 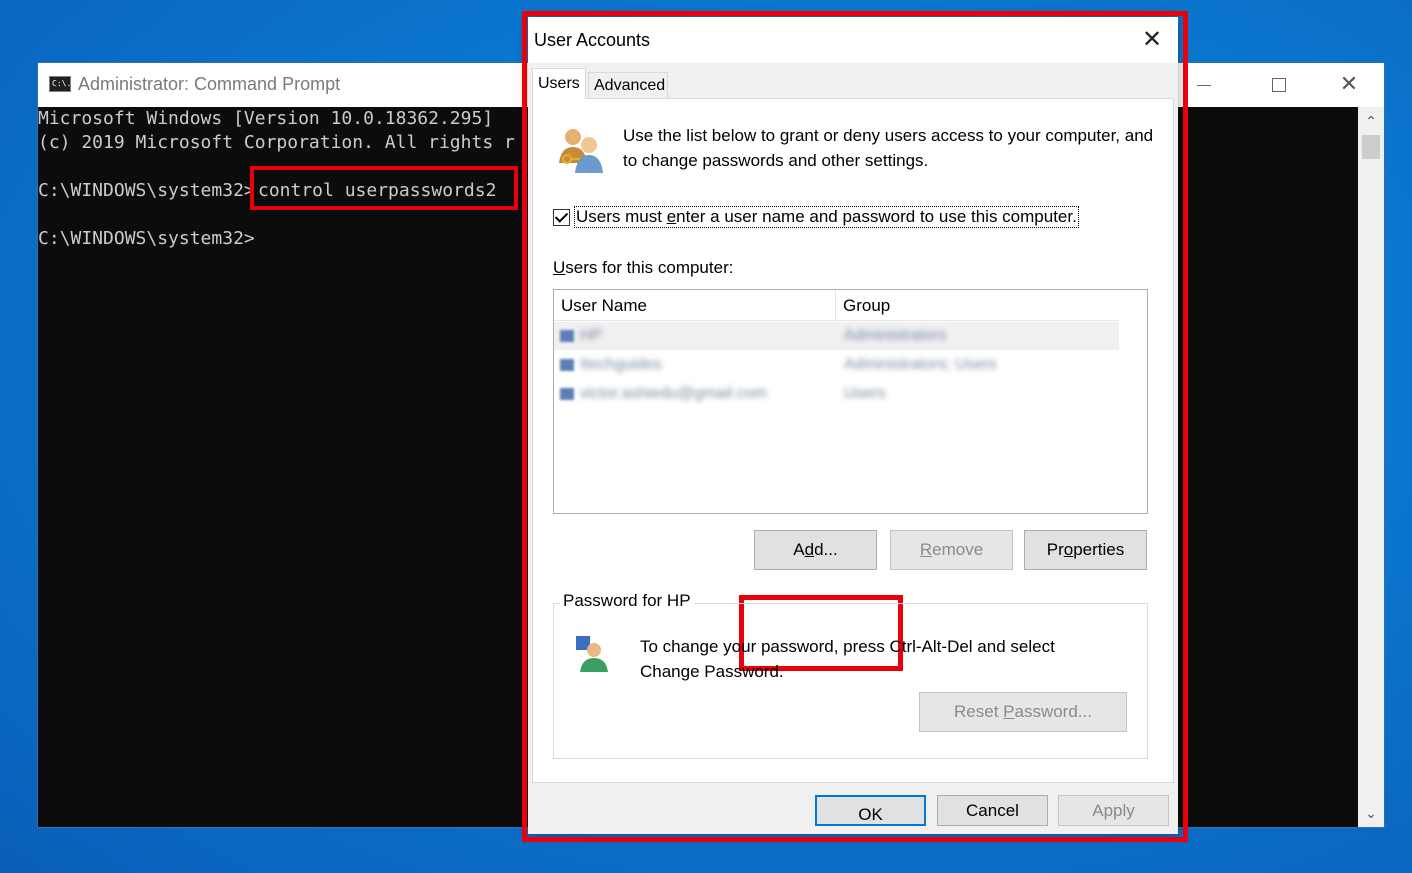 I want to click on users-list-label: Users for this computer:, so click(x=643, y=267).